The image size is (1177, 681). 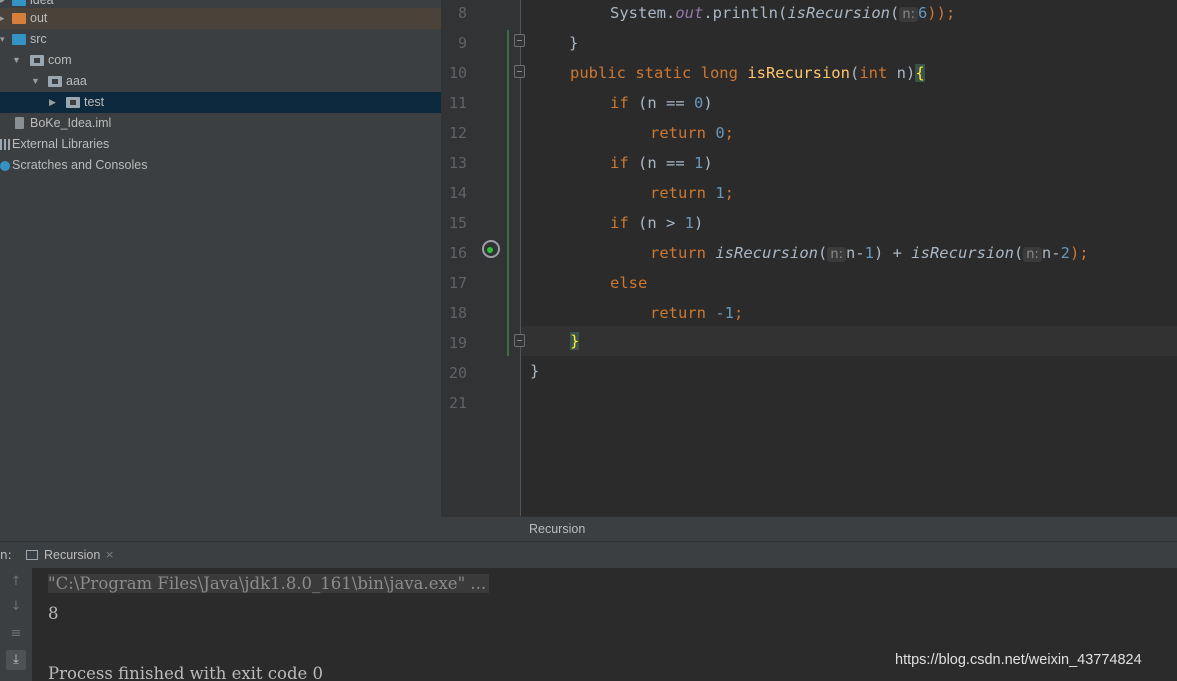 I want to click on line-number: 10, so click(x=457, y=73).